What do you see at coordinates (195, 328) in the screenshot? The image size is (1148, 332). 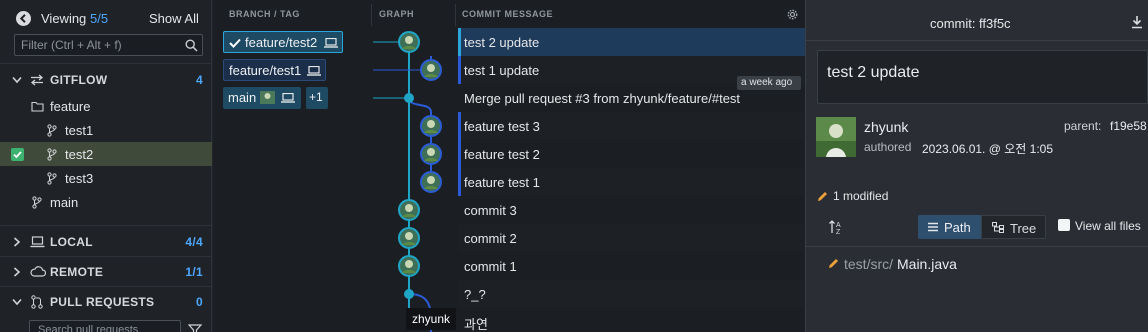 I see `filter-icon` at bounding box center [195, 328].